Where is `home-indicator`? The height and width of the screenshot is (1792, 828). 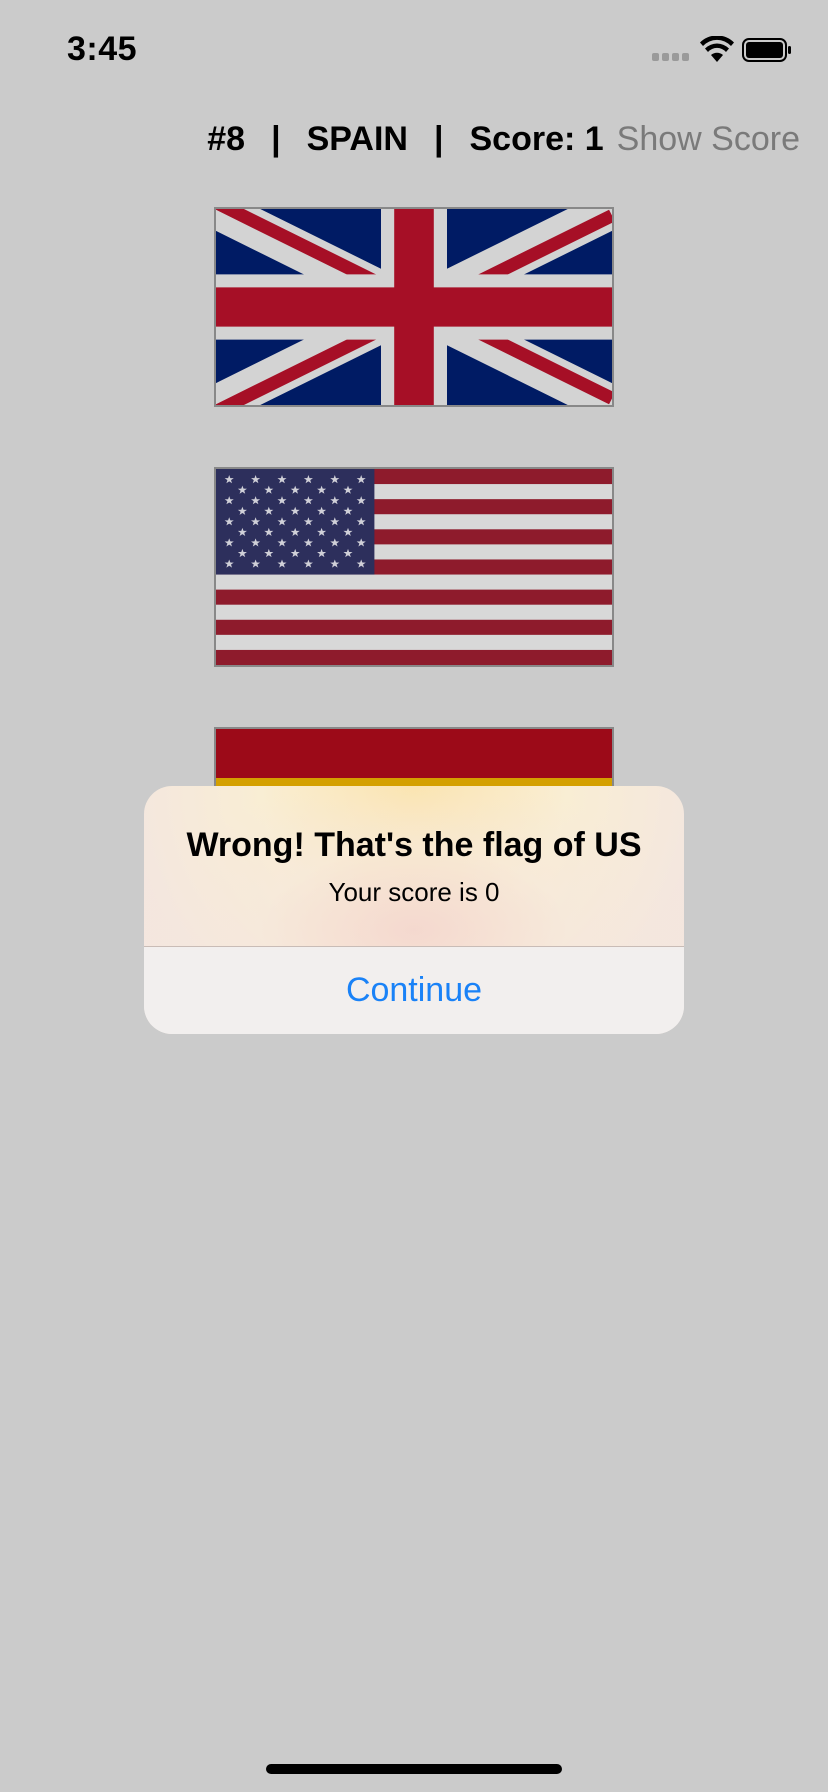 home-indicator is located at coordinates (414, 1769).